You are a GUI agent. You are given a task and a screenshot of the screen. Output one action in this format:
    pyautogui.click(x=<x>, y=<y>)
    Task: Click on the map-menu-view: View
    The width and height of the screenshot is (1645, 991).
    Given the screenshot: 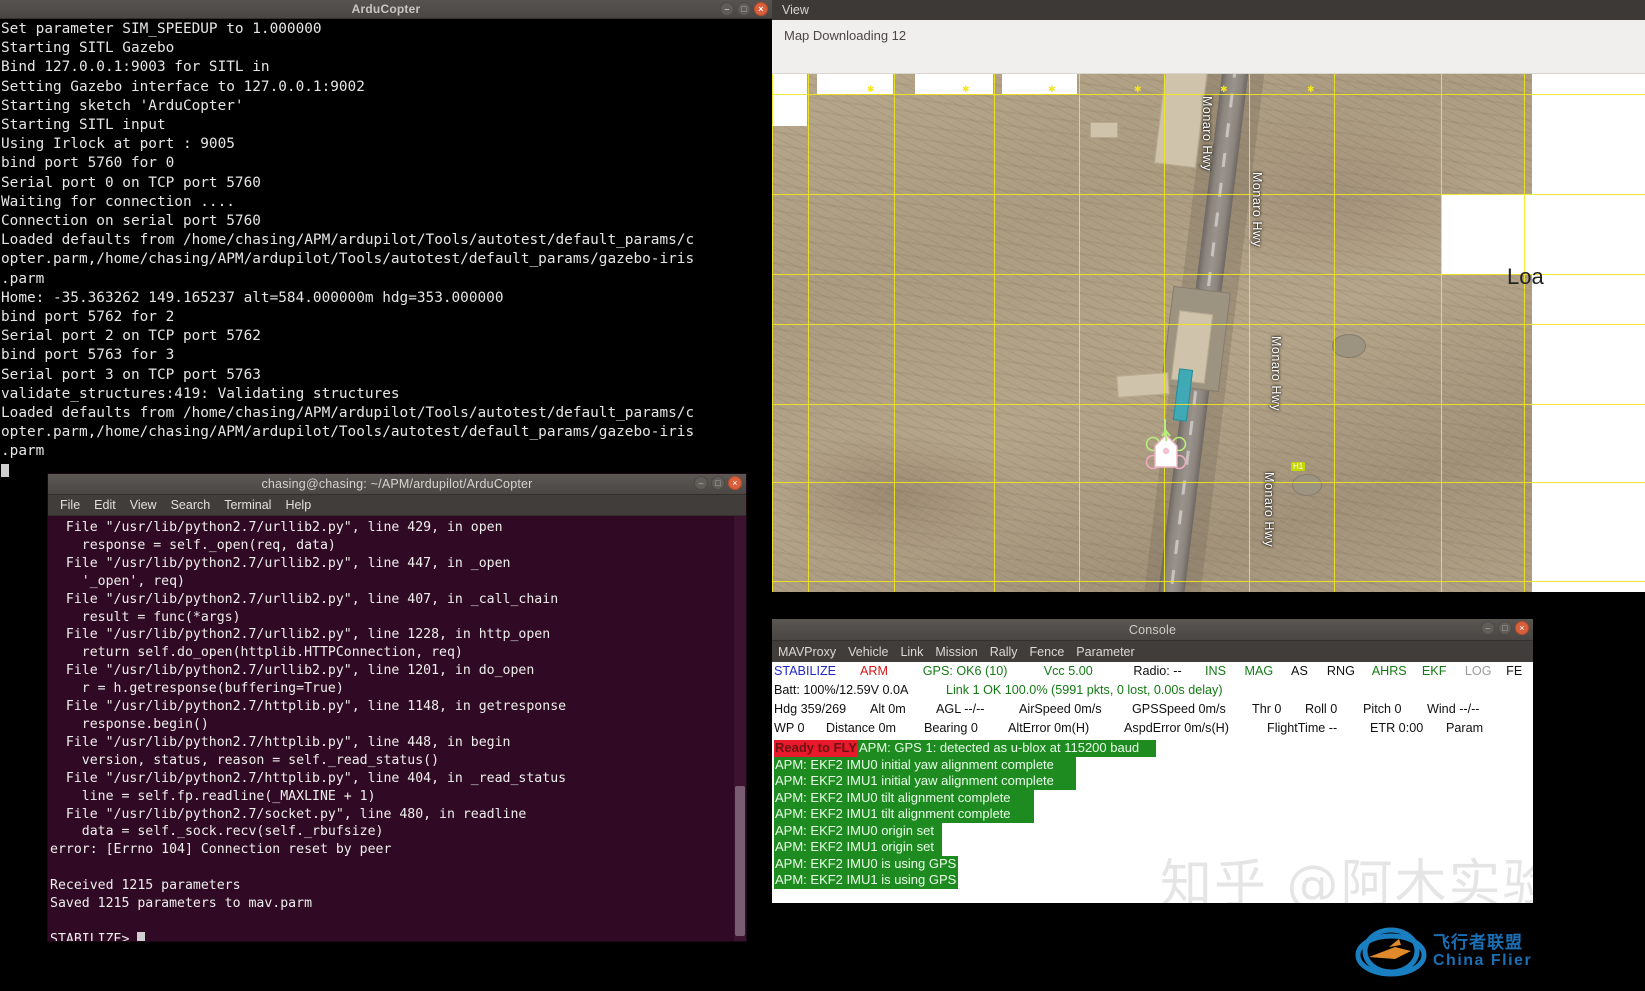 What is the action you would take?
    pyautogui.click(x=795, y=10)
    